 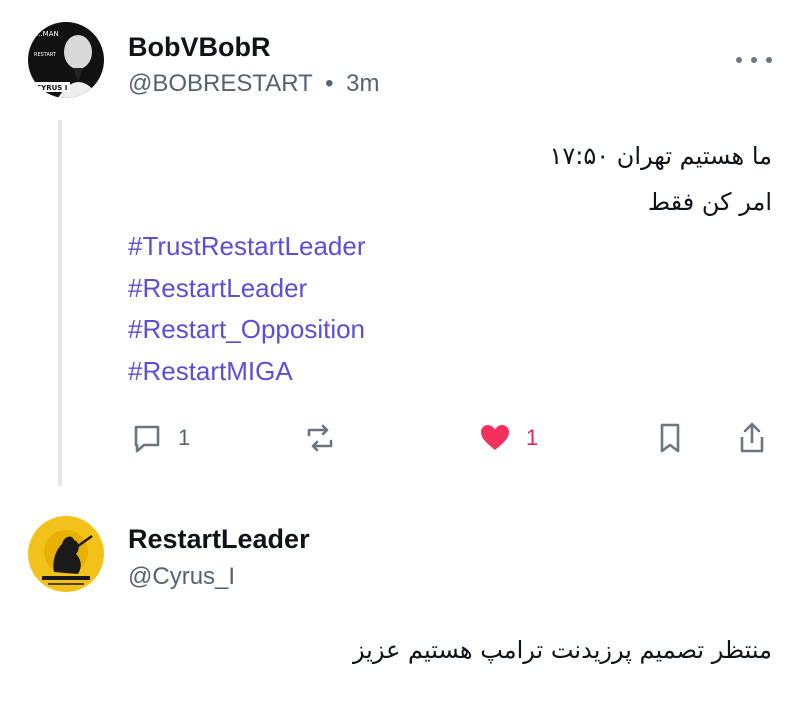 I want to click on avatar: ...MAN RESTART CYRUS I, so click(x=66, y=60).